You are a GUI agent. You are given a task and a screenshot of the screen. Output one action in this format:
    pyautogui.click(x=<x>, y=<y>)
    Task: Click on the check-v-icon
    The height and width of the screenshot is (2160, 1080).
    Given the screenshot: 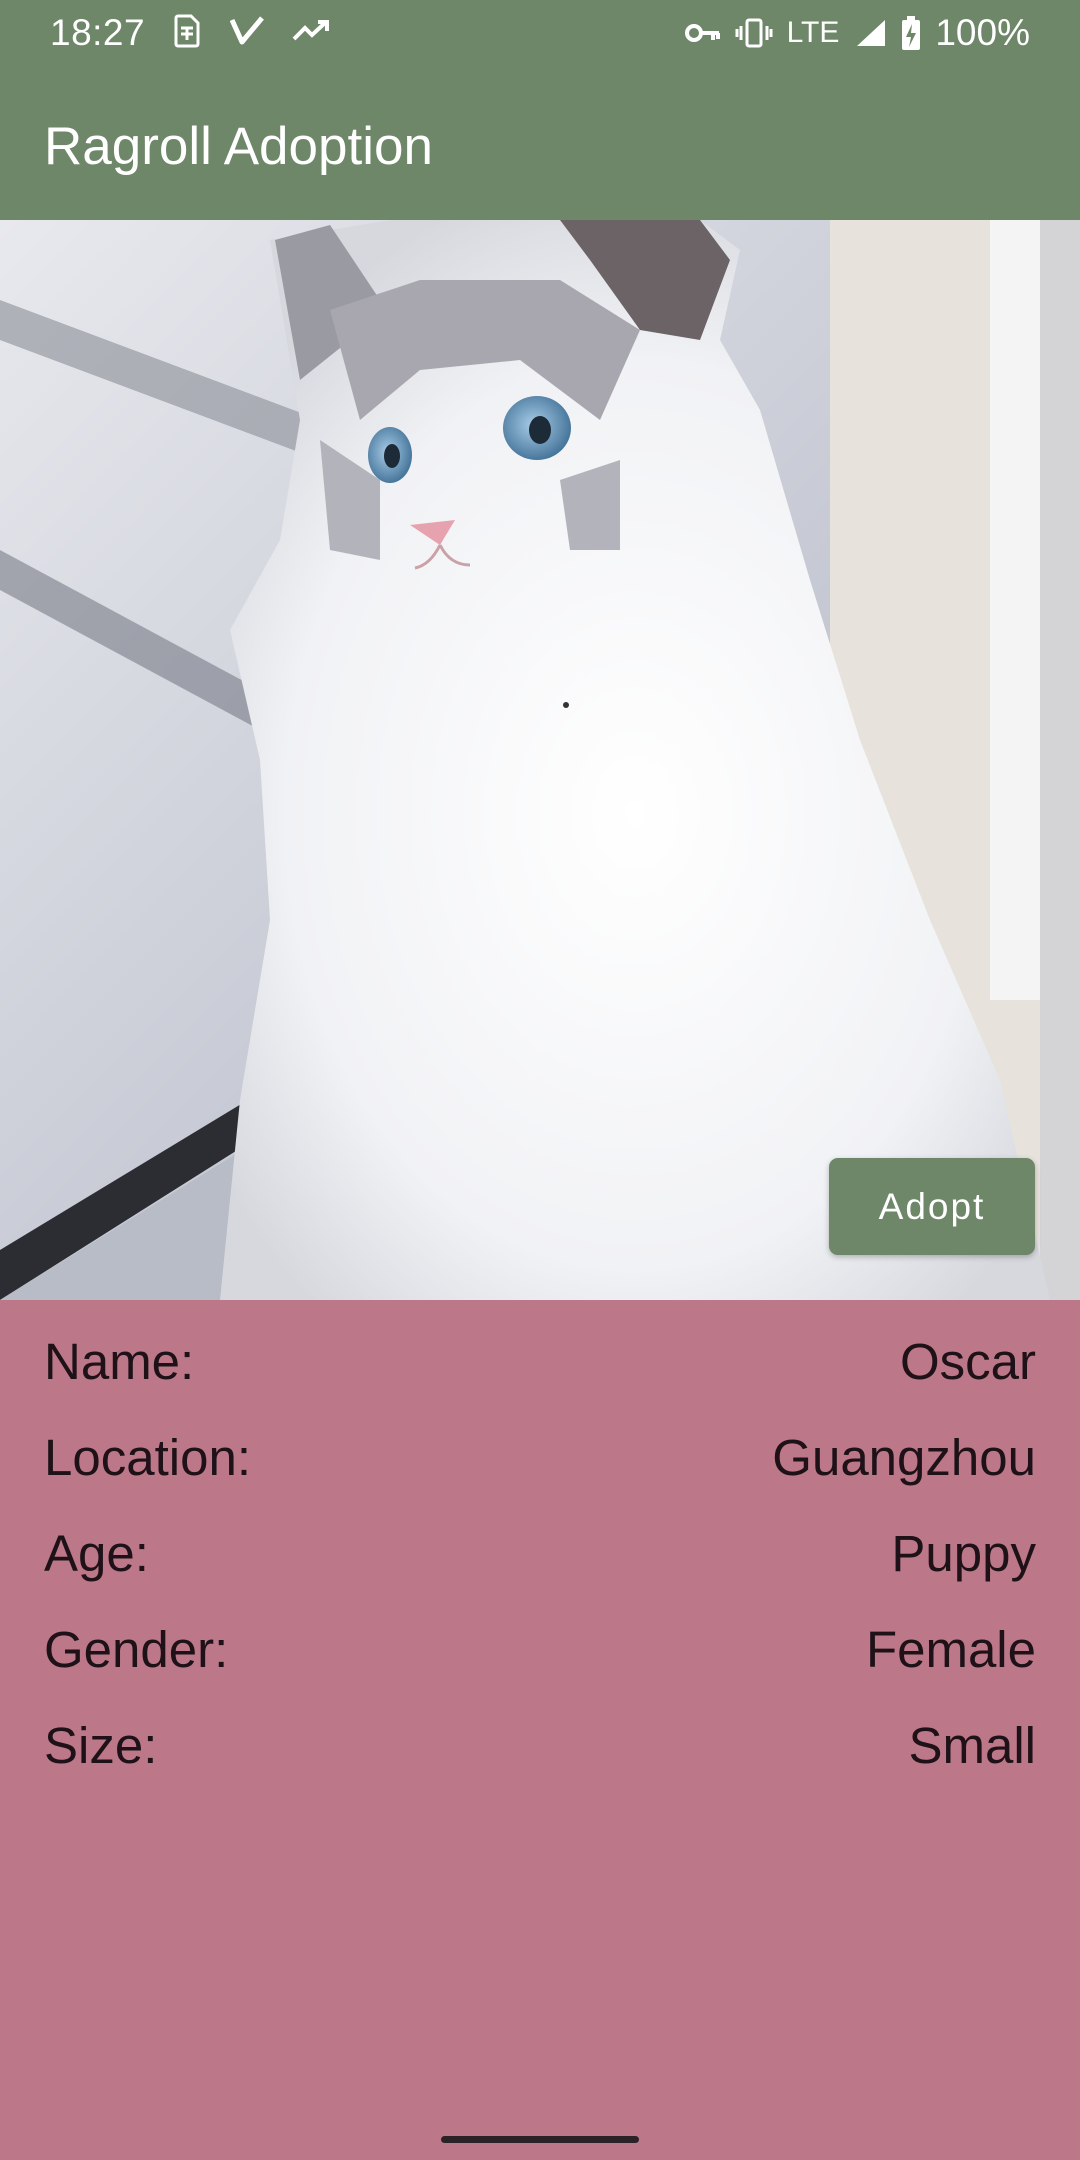 What is the action you would take?
    pyautogui.click(x=247, y=31)
    